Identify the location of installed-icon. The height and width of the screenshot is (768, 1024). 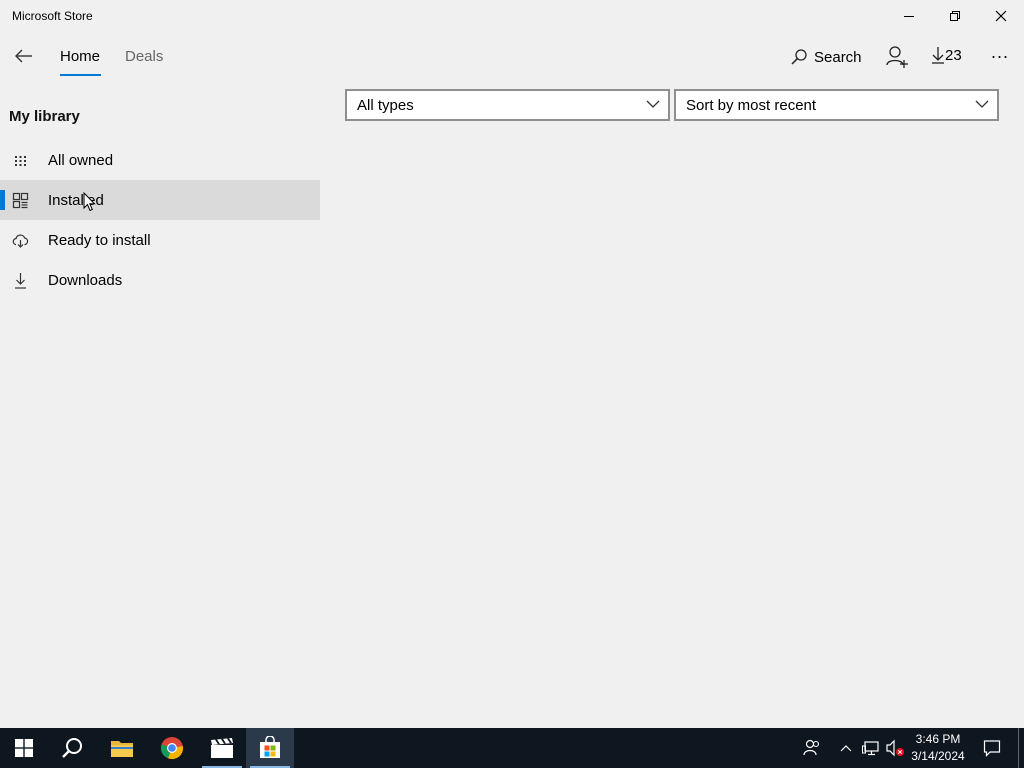
(20, 200).